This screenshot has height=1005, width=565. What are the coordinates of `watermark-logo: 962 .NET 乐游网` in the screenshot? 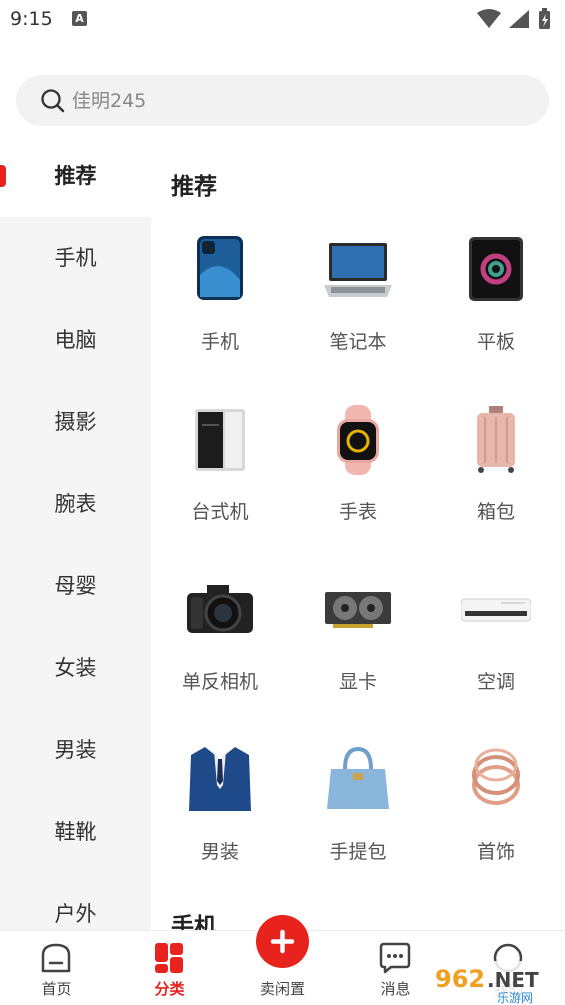 It's located at (495, 983).